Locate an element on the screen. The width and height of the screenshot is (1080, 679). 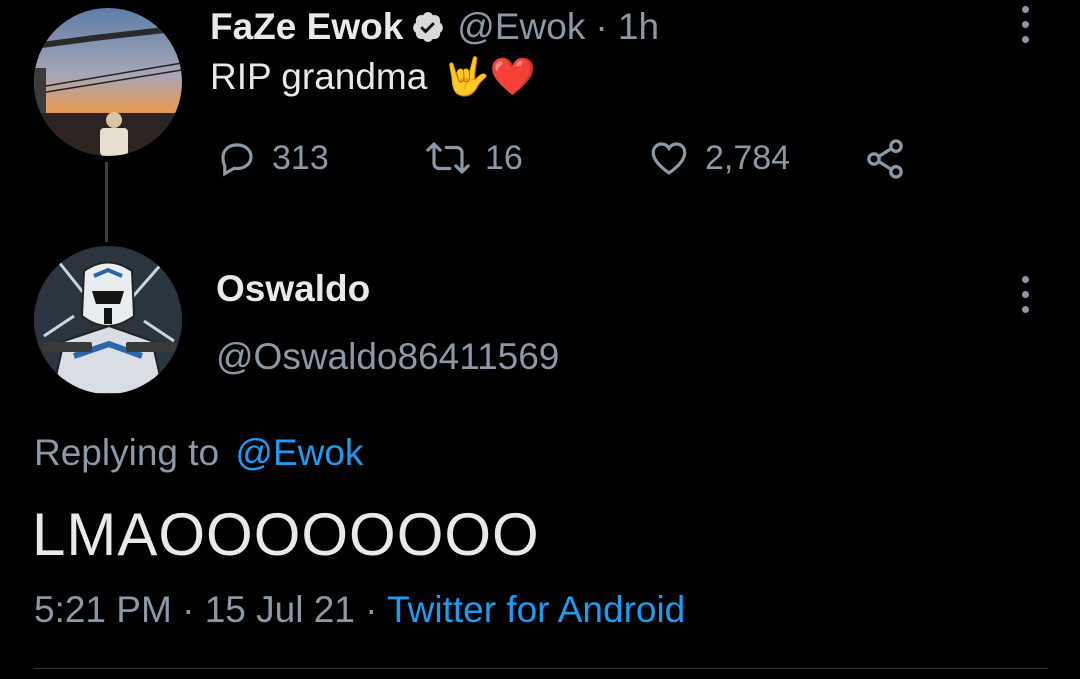
avatar-oswaldo is located at coordinates (108, 320).